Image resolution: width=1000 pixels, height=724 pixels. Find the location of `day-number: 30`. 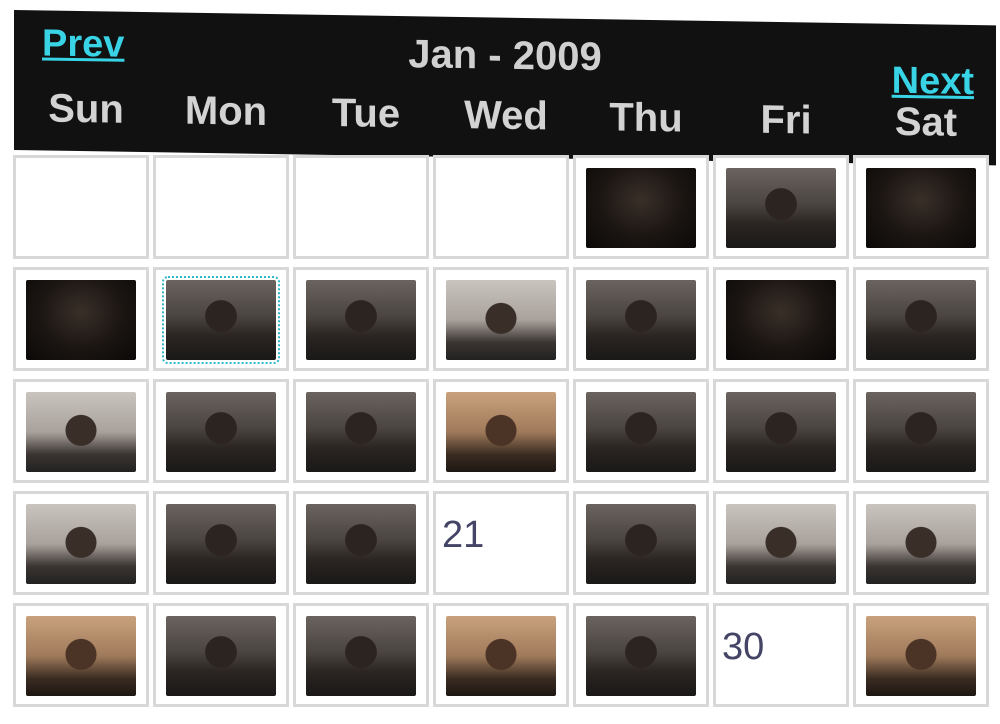

day-number: 30 is located at coordinates (743, 647).